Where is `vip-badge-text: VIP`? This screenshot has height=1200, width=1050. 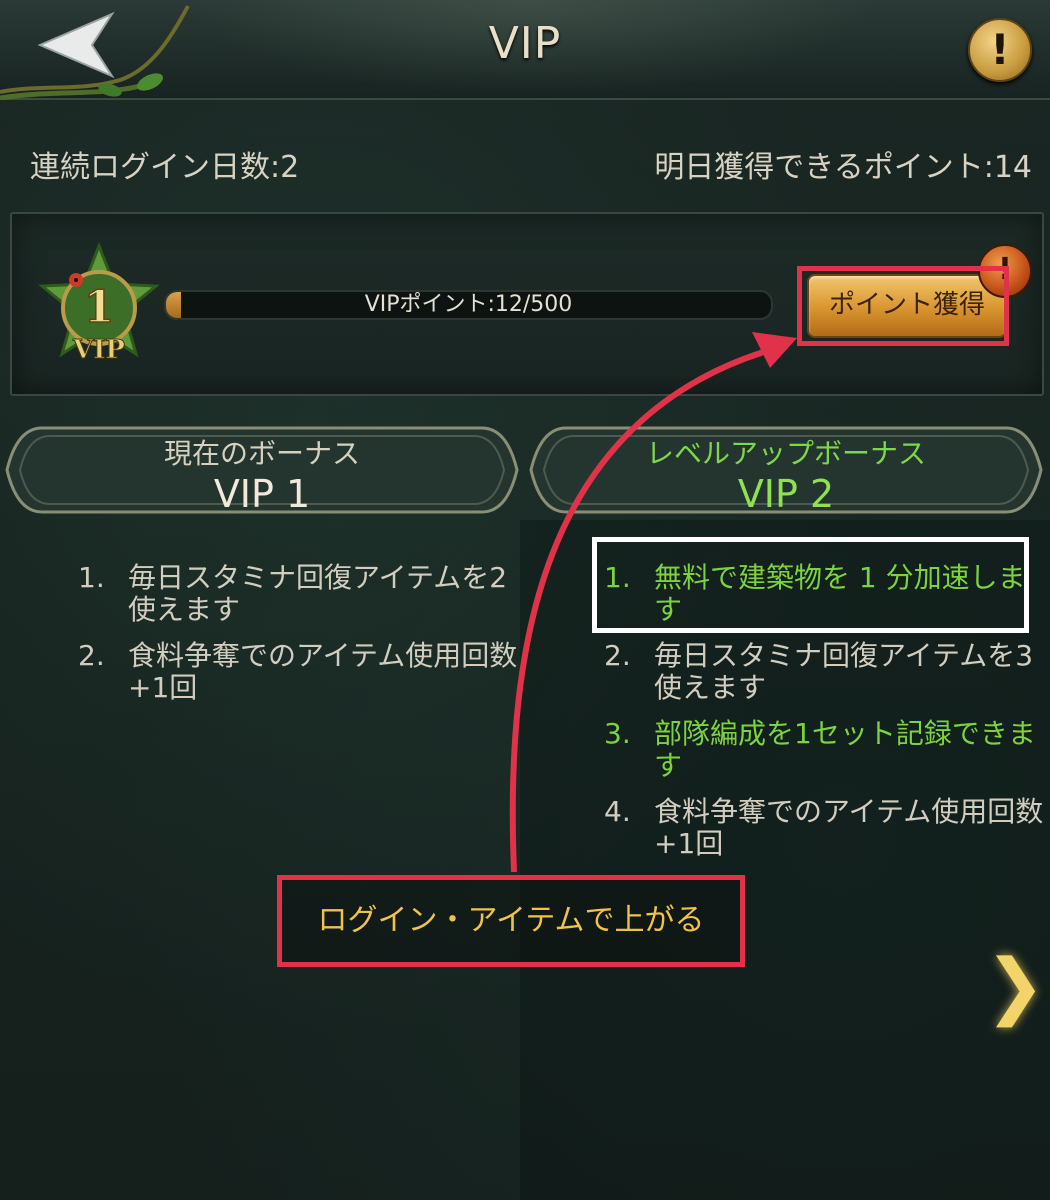
vip-badge-text: VIP is located at coordinates (98, 350).